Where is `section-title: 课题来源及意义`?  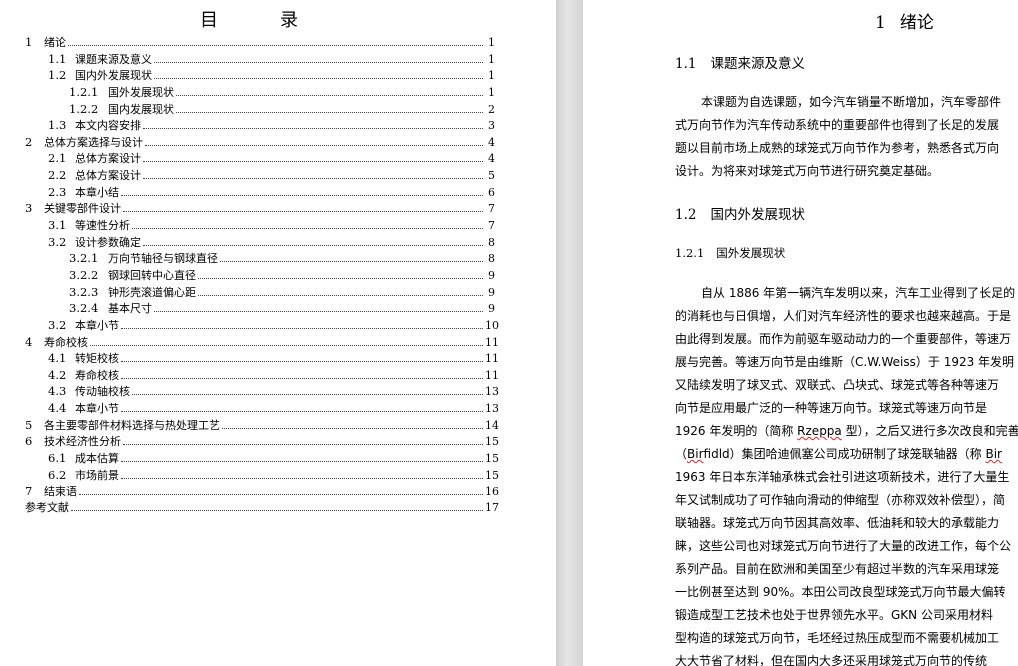
section-title: 课题来源及意义 is located at coordinates (757, 64).